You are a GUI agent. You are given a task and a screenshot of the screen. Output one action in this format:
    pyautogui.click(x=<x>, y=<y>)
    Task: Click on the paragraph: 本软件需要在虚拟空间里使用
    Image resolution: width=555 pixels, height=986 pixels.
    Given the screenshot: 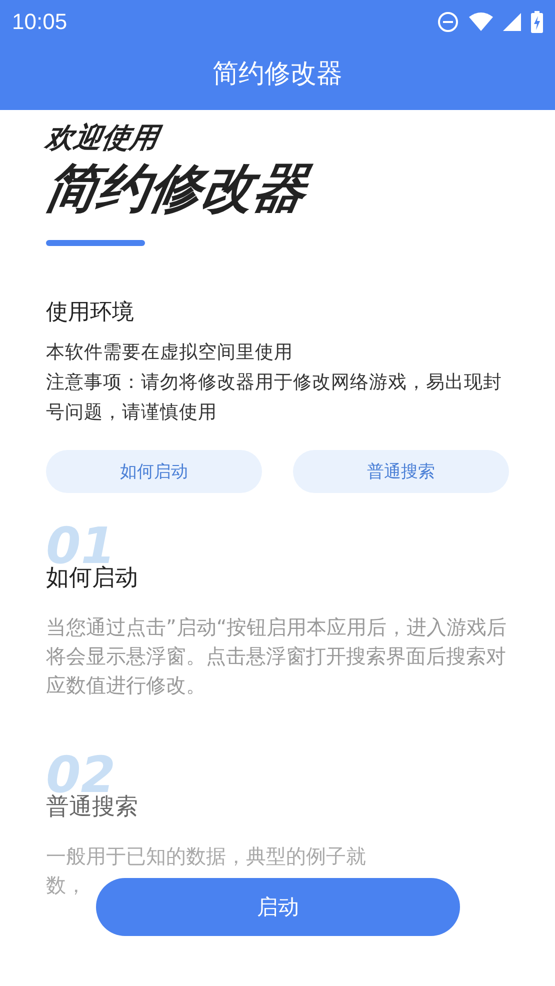 What is the action you would take?
    pyautogui.click(x=170, y=353)
    